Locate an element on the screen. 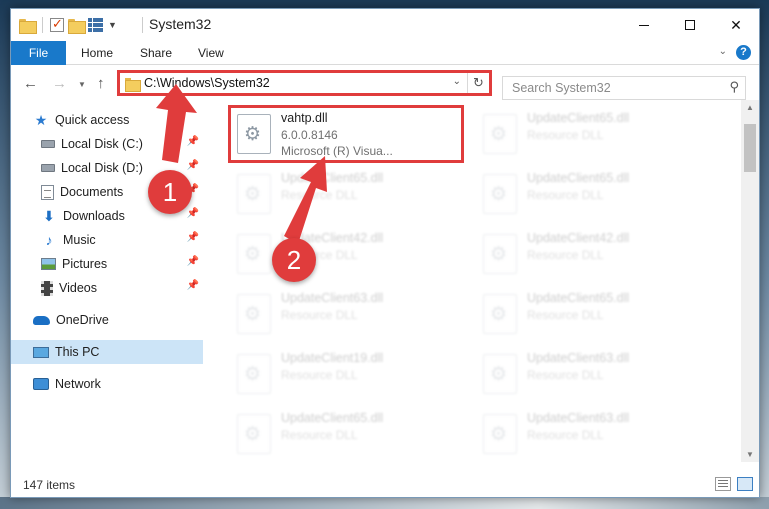  refresh-icon: ↻ is located at coordinates (478, 83).